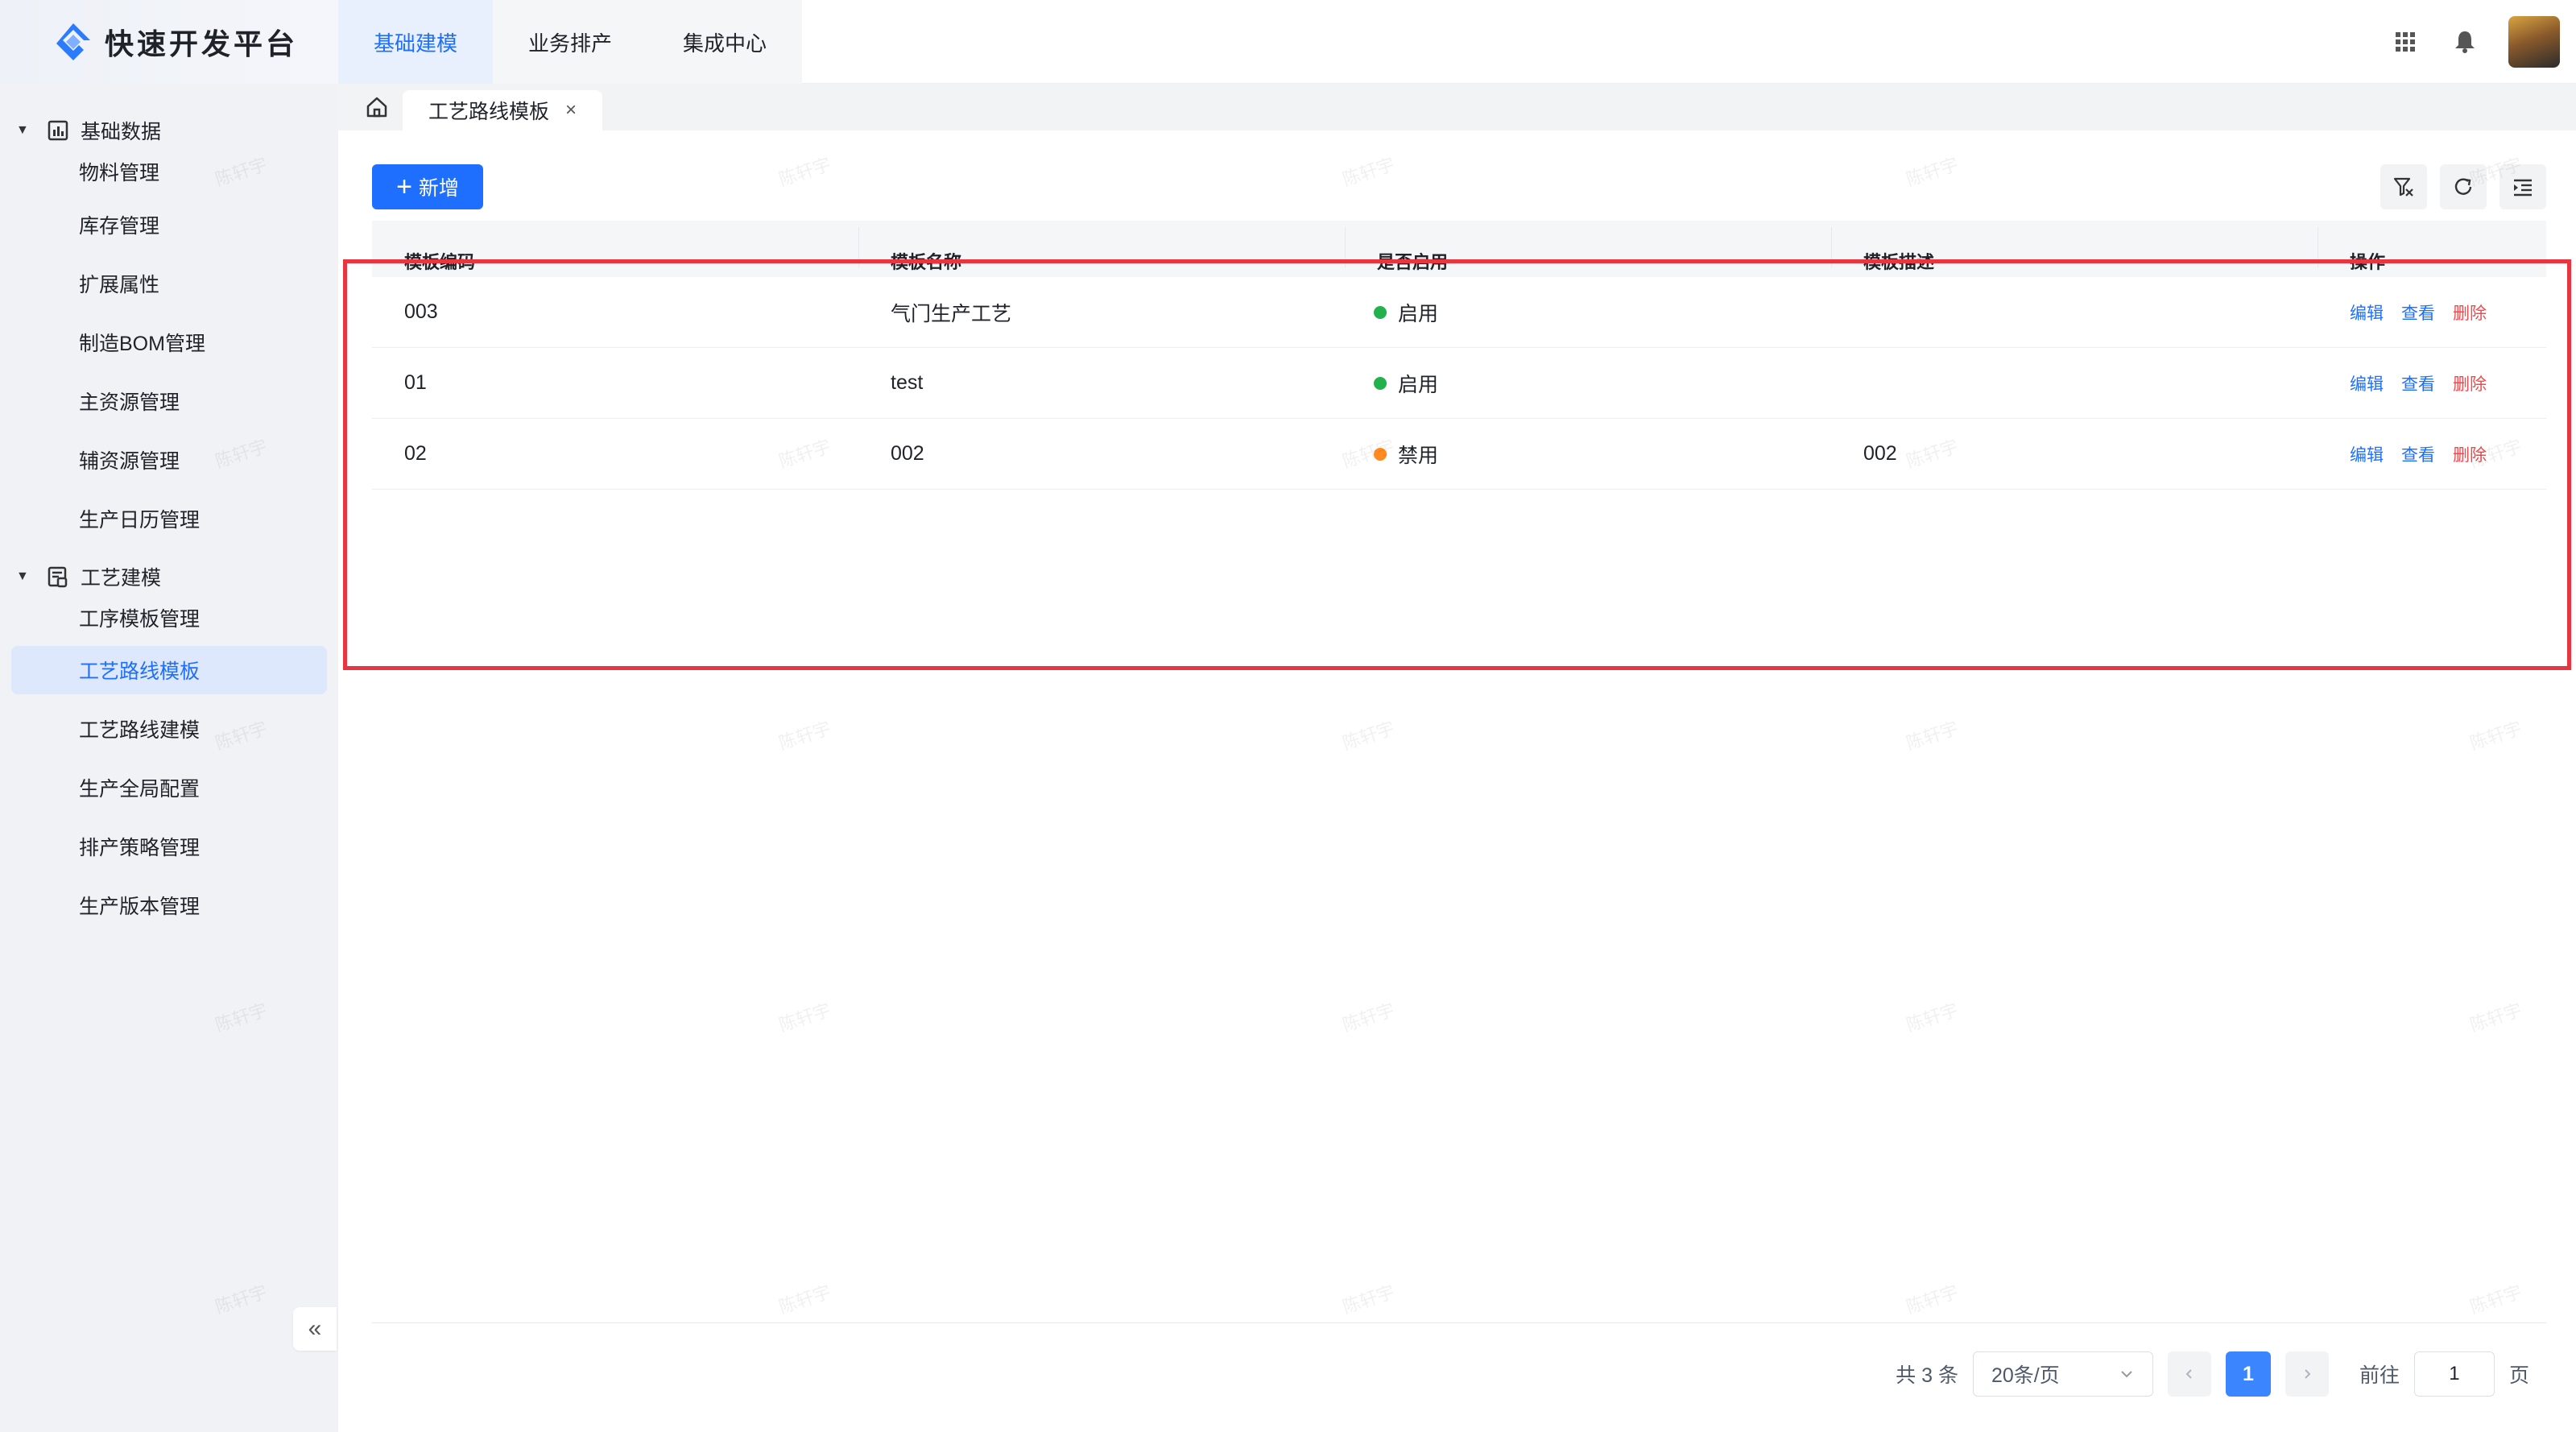  Describe the element at coordinates (1588, 249) in the screenshot. I see `column-header-enabled: 是否启用` at that location.